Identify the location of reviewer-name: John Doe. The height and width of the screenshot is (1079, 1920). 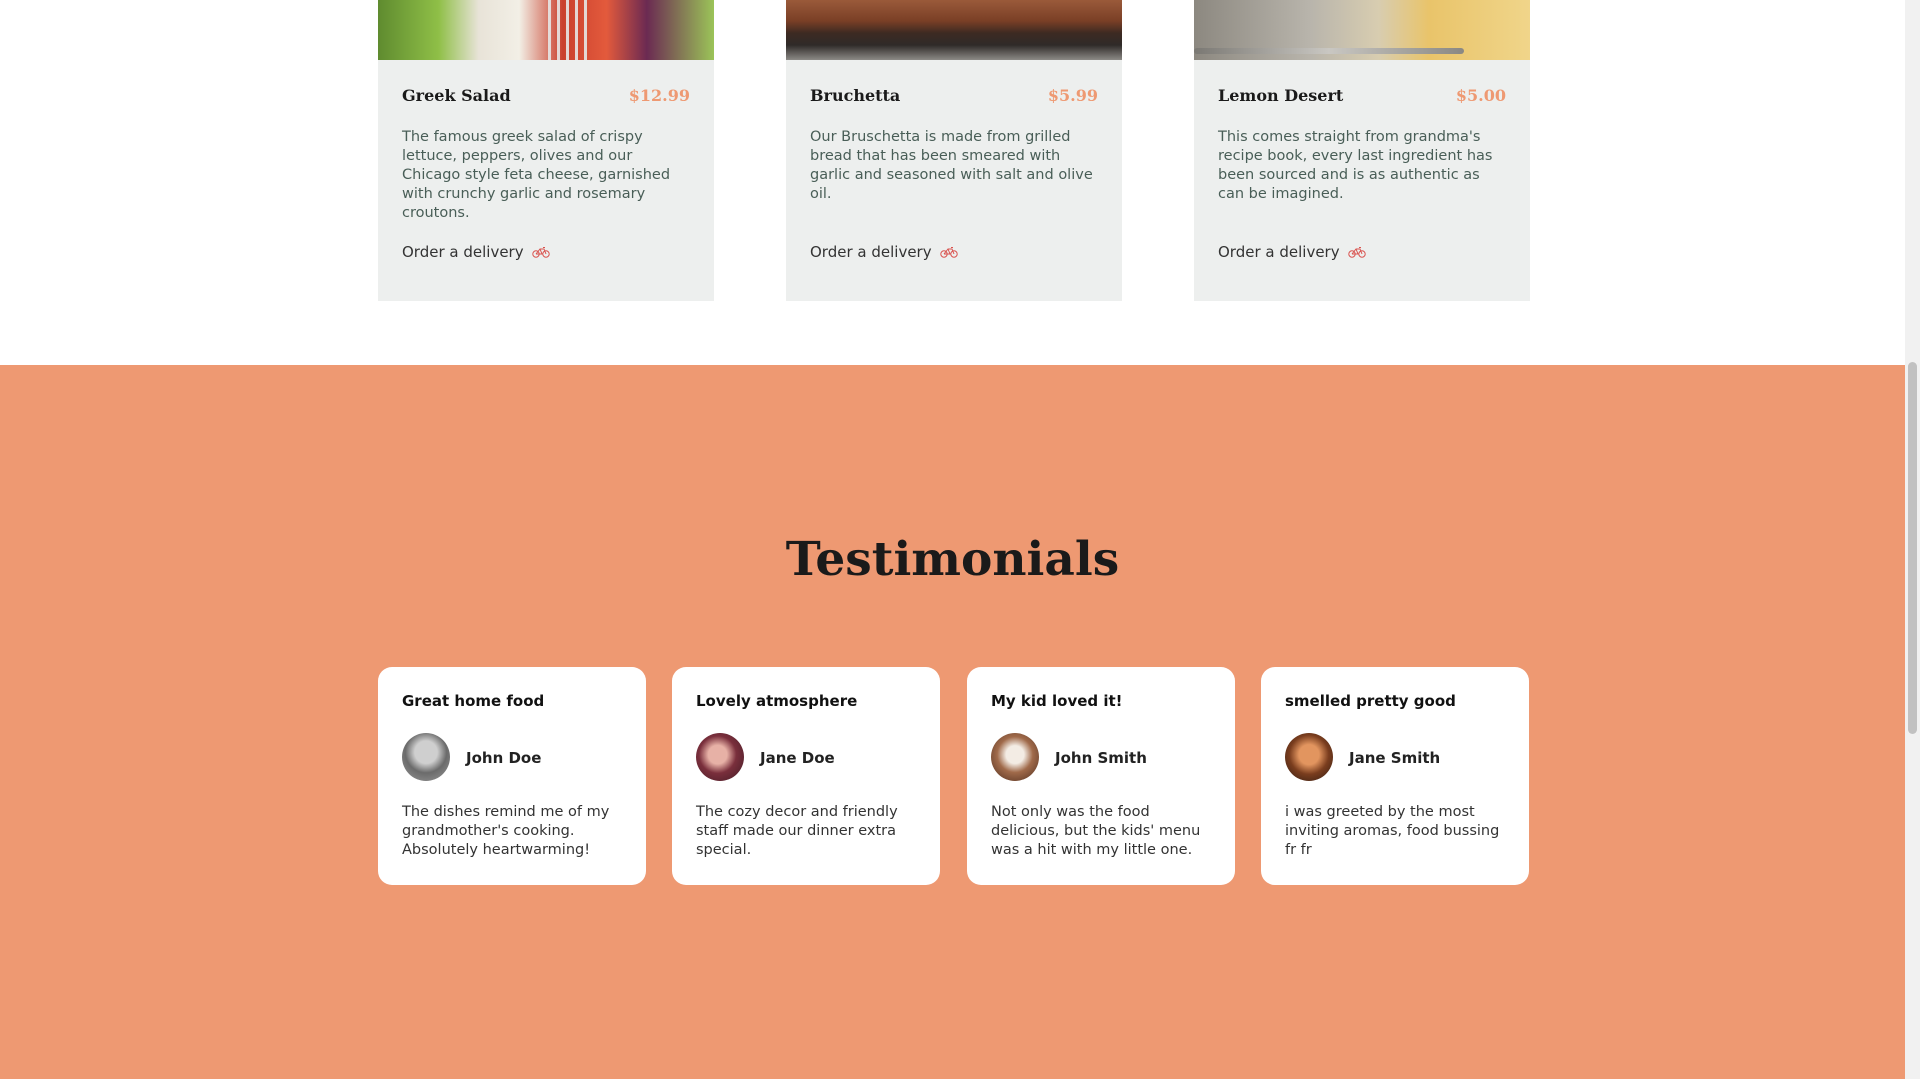
(504, 758).